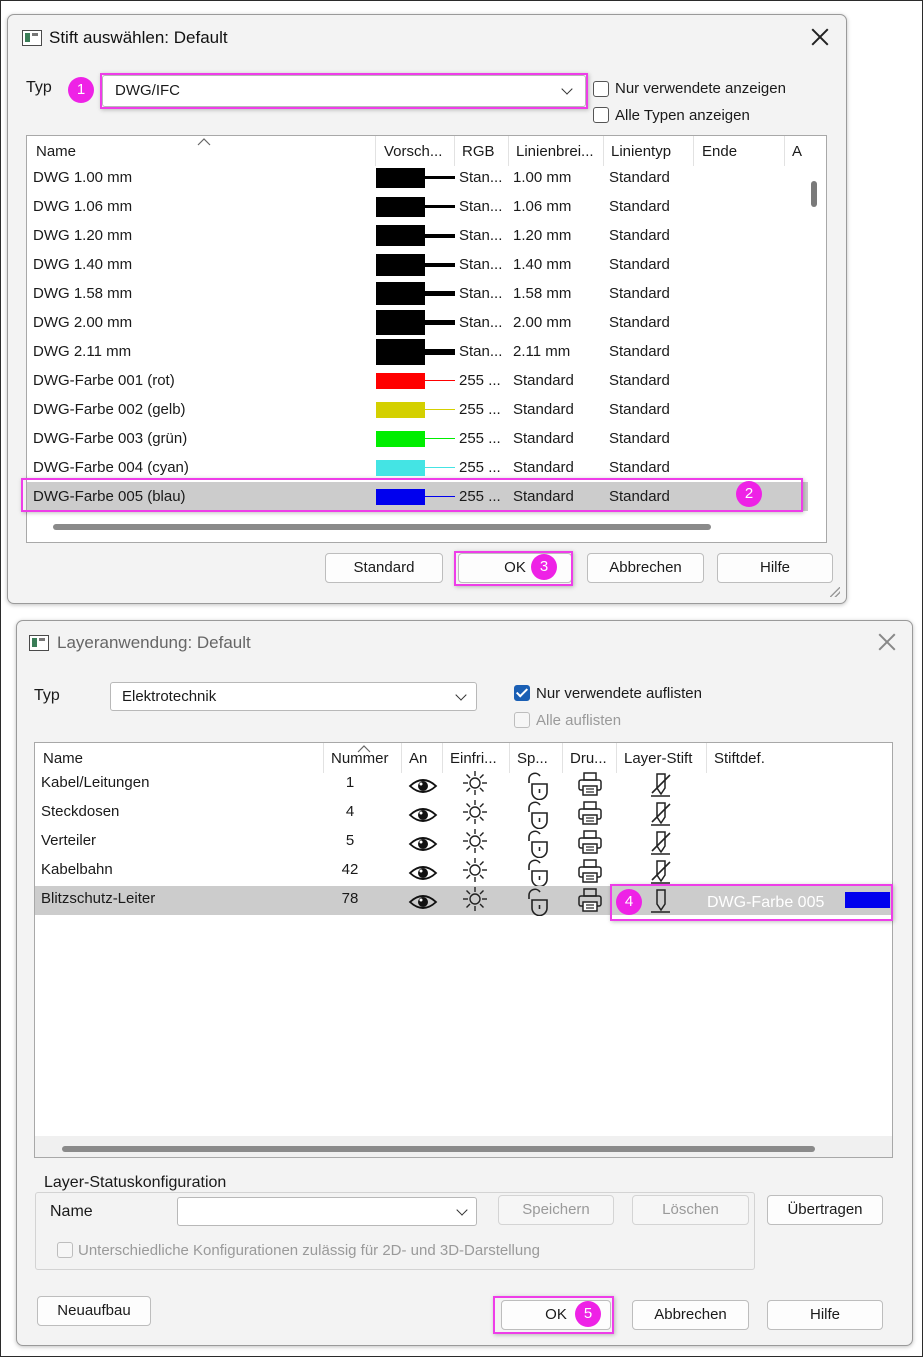 This screenshot has height=1357, width=923. I want to click on layer-row: Kabel/Leitungen 1, so click(463, 785).